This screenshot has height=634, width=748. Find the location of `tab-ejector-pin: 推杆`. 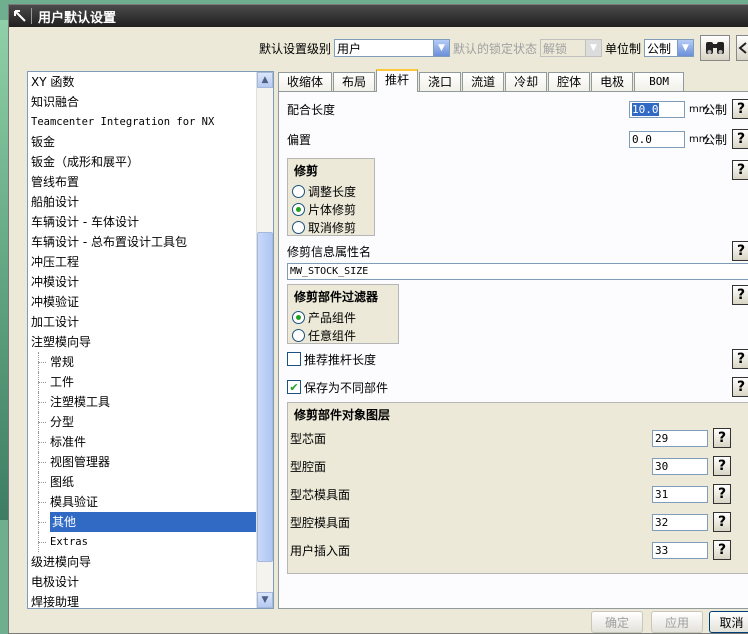

tab-ejector-pin: 推杆 is located at coordinates (397, 80).